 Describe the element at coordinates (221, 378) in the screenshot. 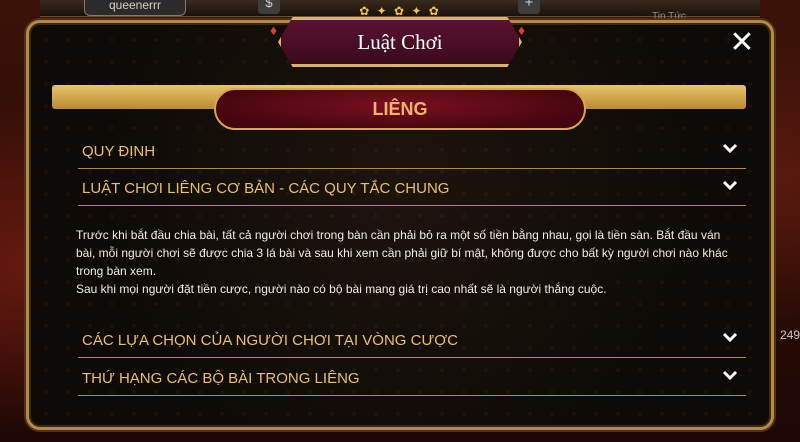

I see `section-label: THỨ HẠNG CÁC BỘ BÀI TRONG LIÊNG` at that location.